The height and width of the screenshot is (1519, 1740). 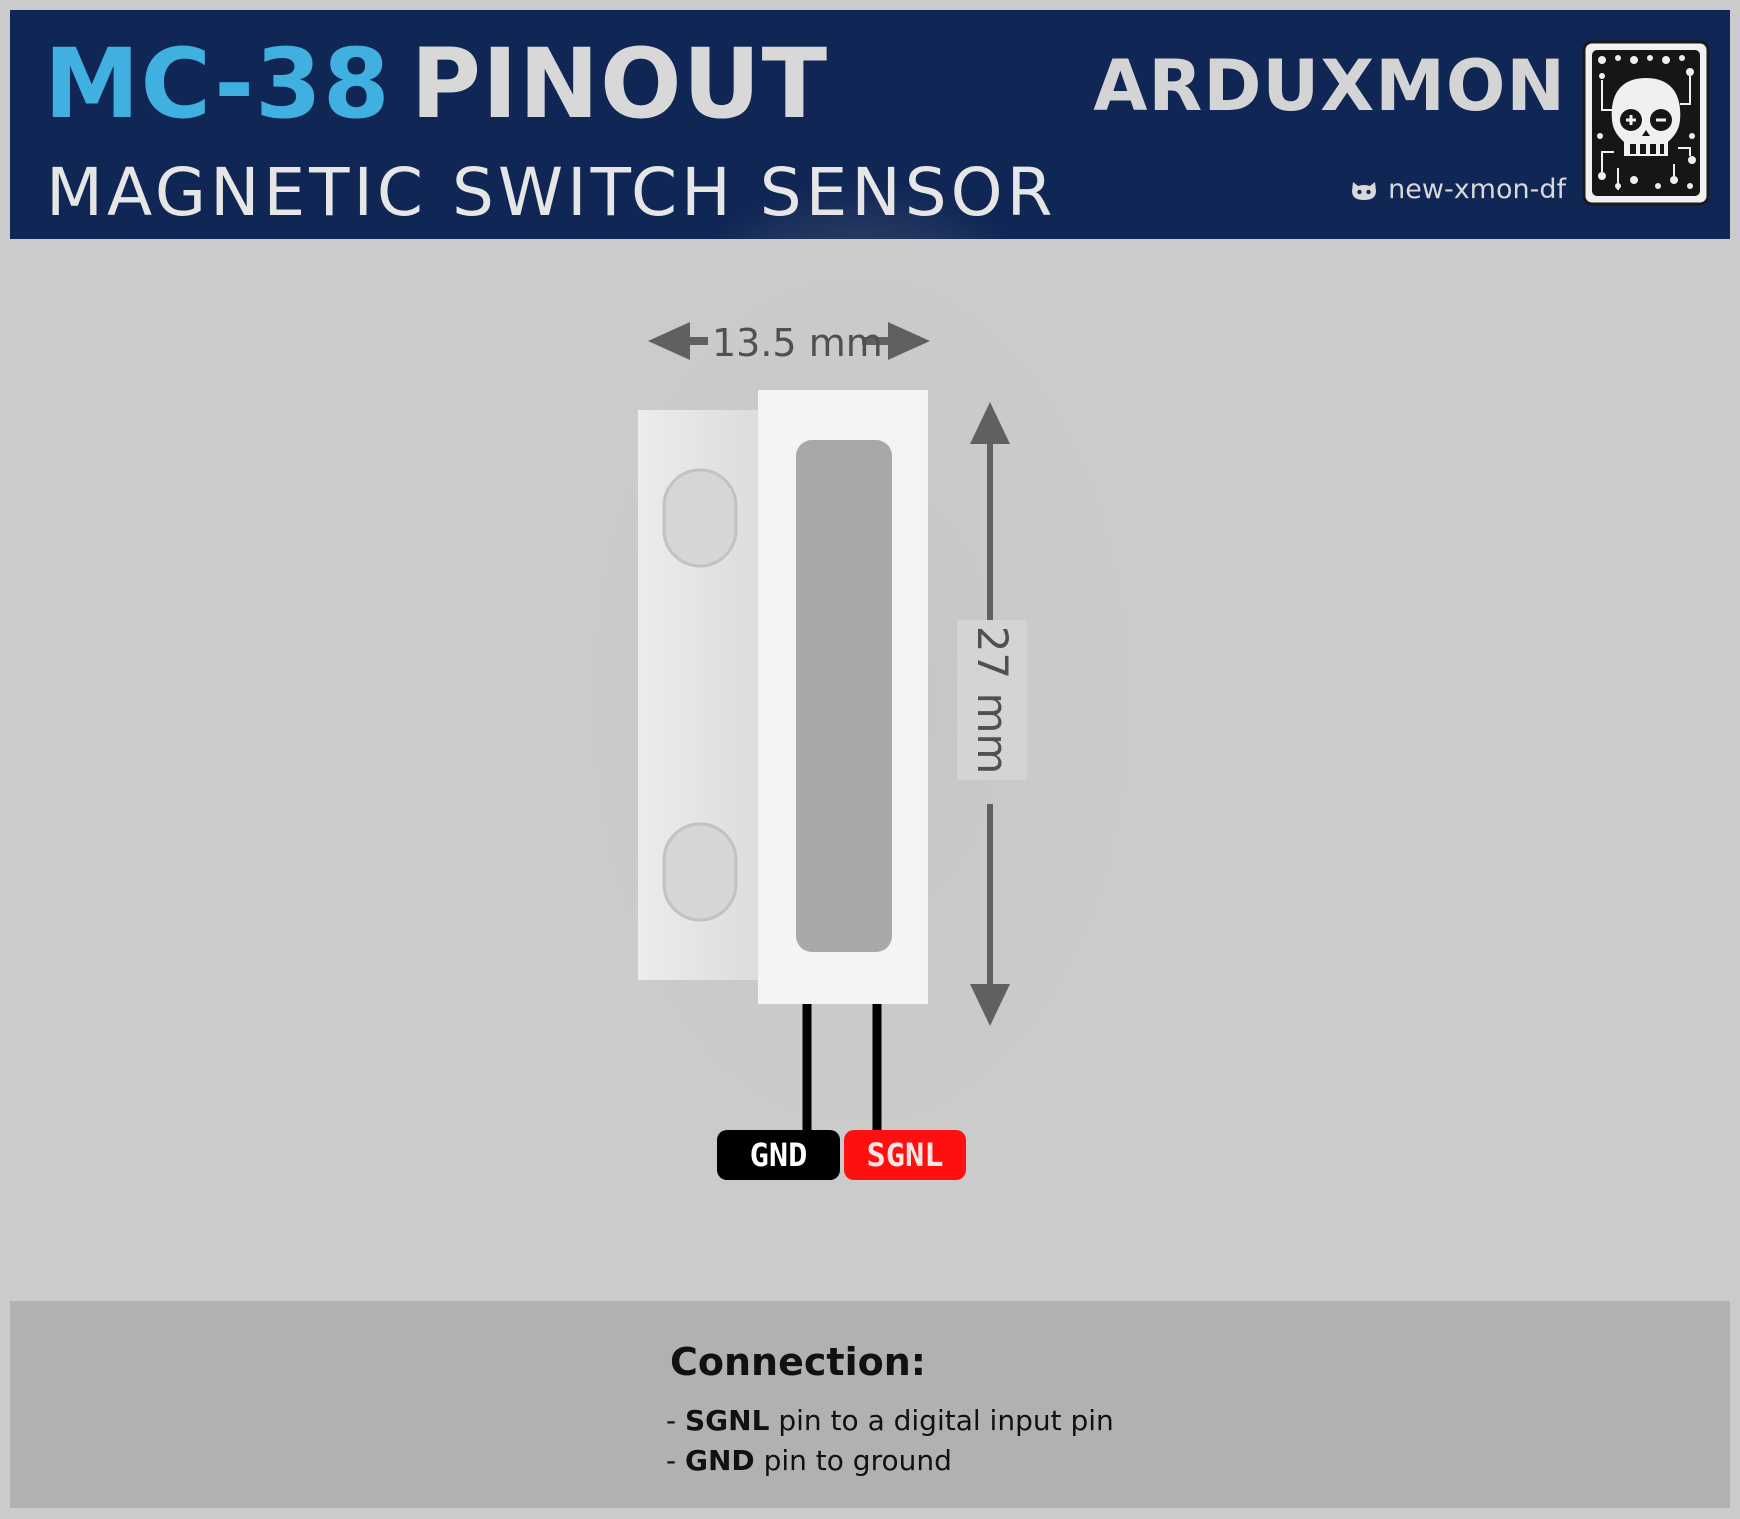 I want to click on pin-sgnl-badge: SGNL, so click(x=905, y=1155).